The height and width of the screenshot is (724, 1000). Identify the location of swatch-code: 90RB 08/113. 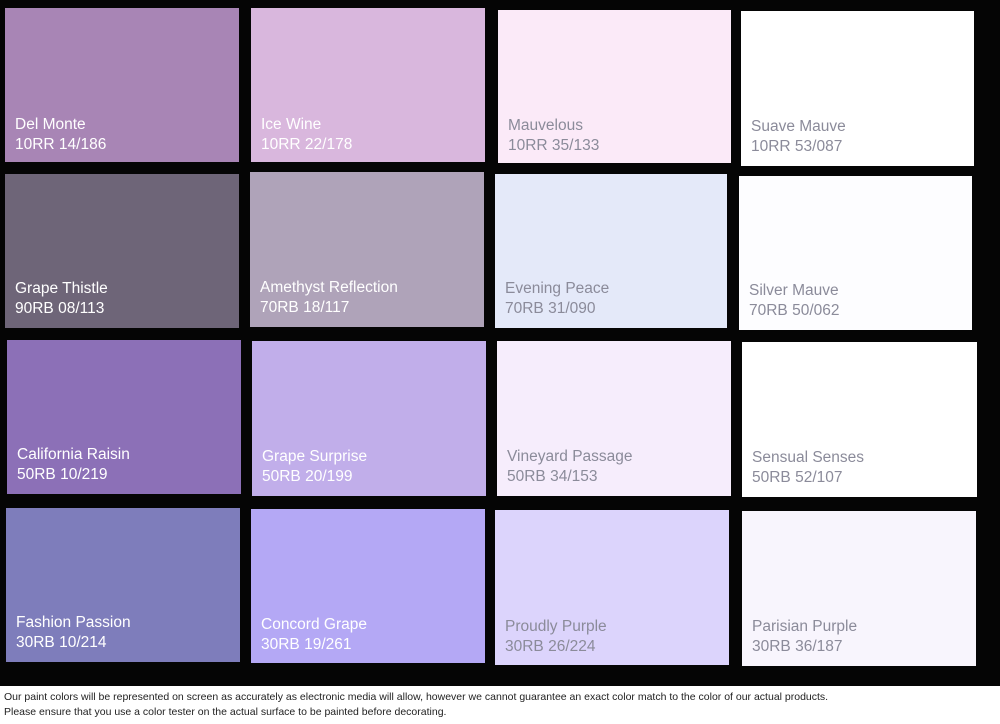
(60, 308).